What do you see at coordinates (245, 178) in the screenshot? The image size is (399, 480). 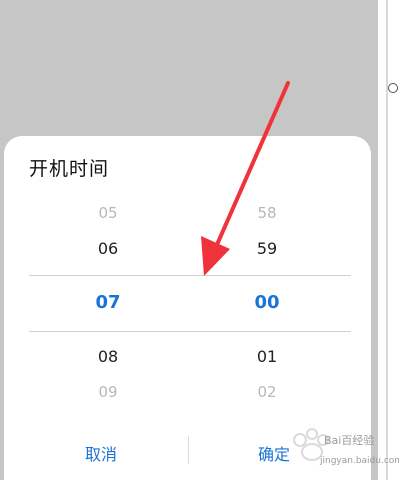 I see `annotation-arrow-icon` at bounding box center [245, 178].